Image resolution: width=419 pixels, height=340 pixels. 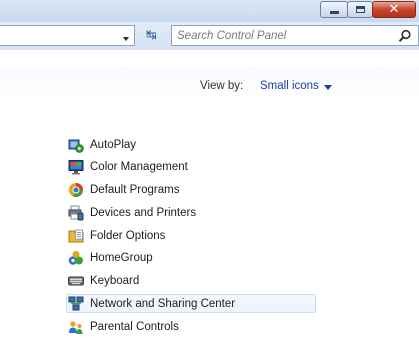 I want to click on folder-options-icon, so click(x=76, y=235).